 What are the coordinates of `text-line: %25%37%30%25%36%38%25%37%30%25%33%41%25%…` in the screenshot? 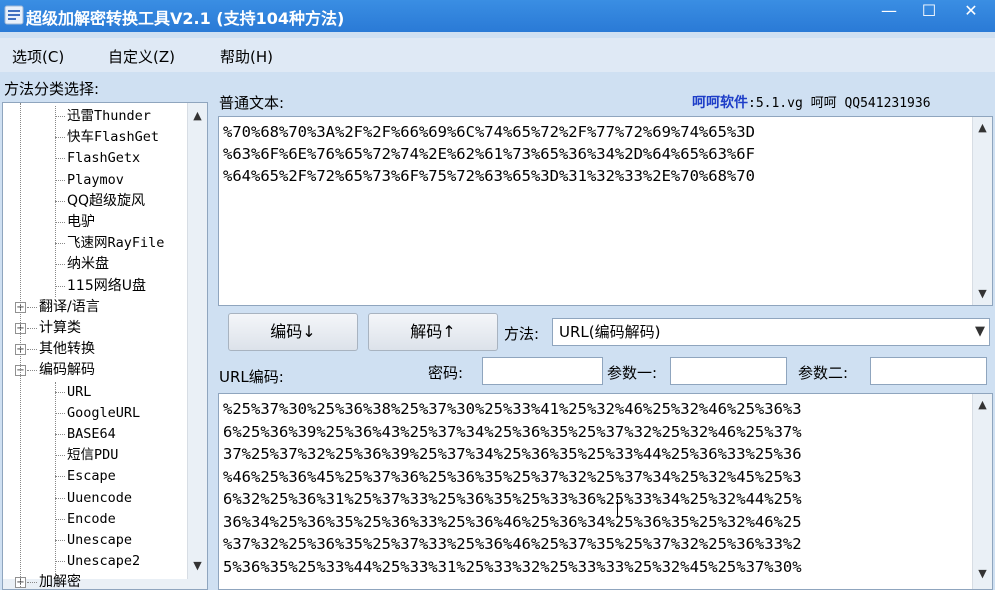 It's located at (512, 409).